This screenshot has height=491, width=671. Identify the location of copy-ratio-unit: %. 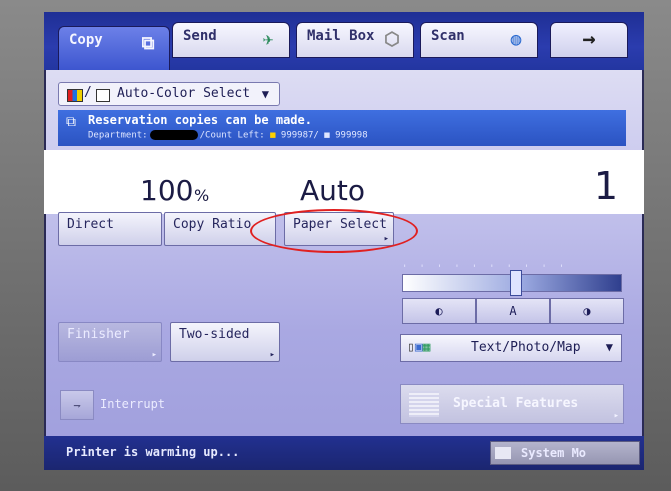
(202, 195).